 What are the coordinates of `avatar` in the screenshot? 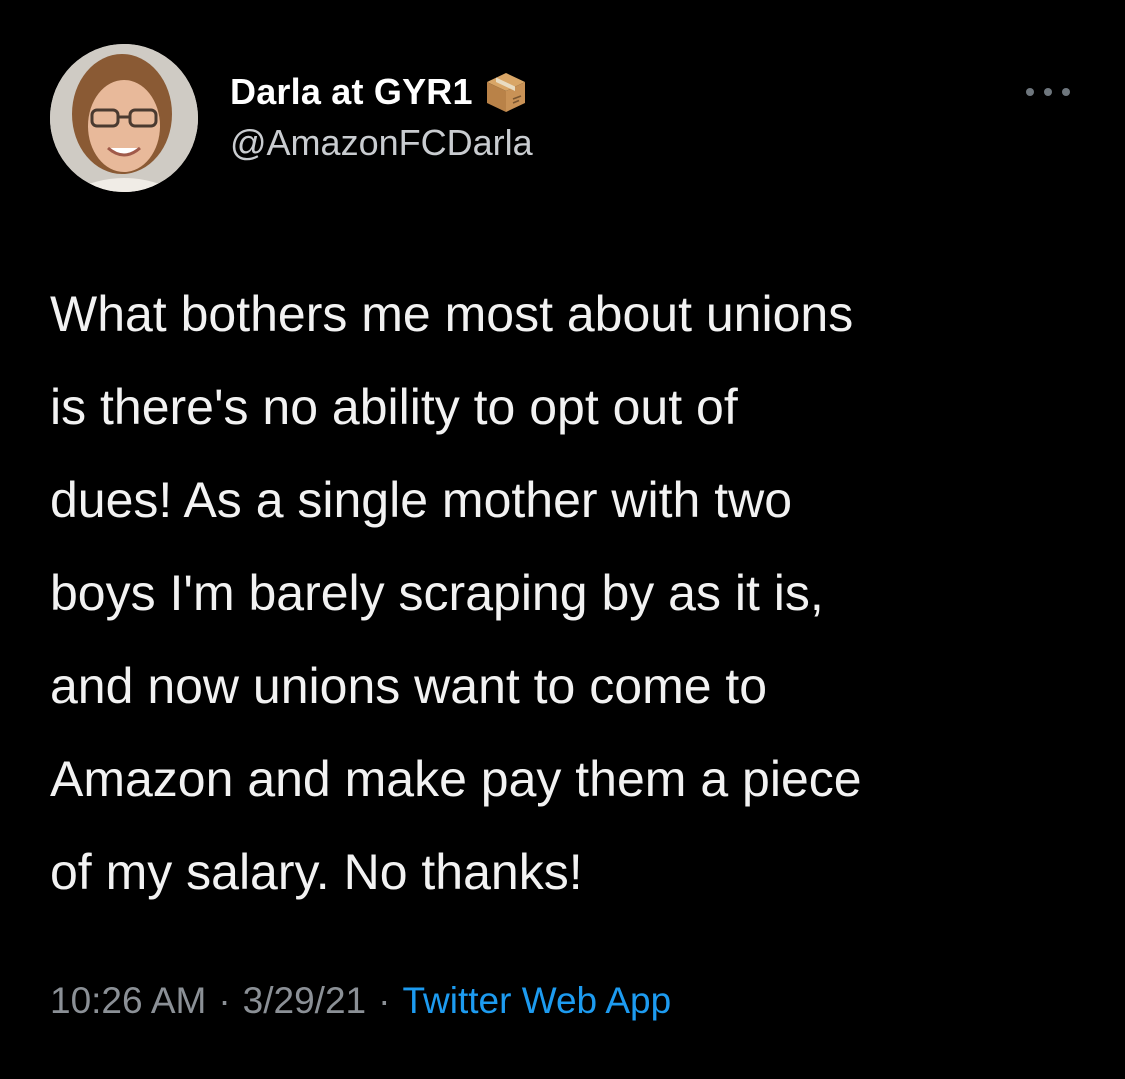 It's located at (124, 118).